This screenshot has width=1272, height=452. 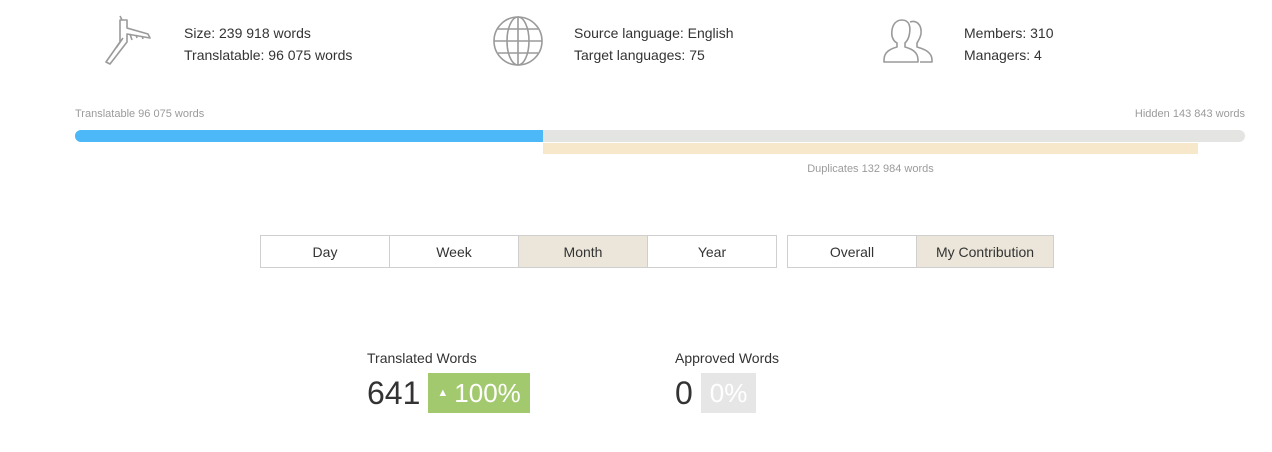 I want to click on period-selector: Day Week Month Year, so click(x=518, y=251).